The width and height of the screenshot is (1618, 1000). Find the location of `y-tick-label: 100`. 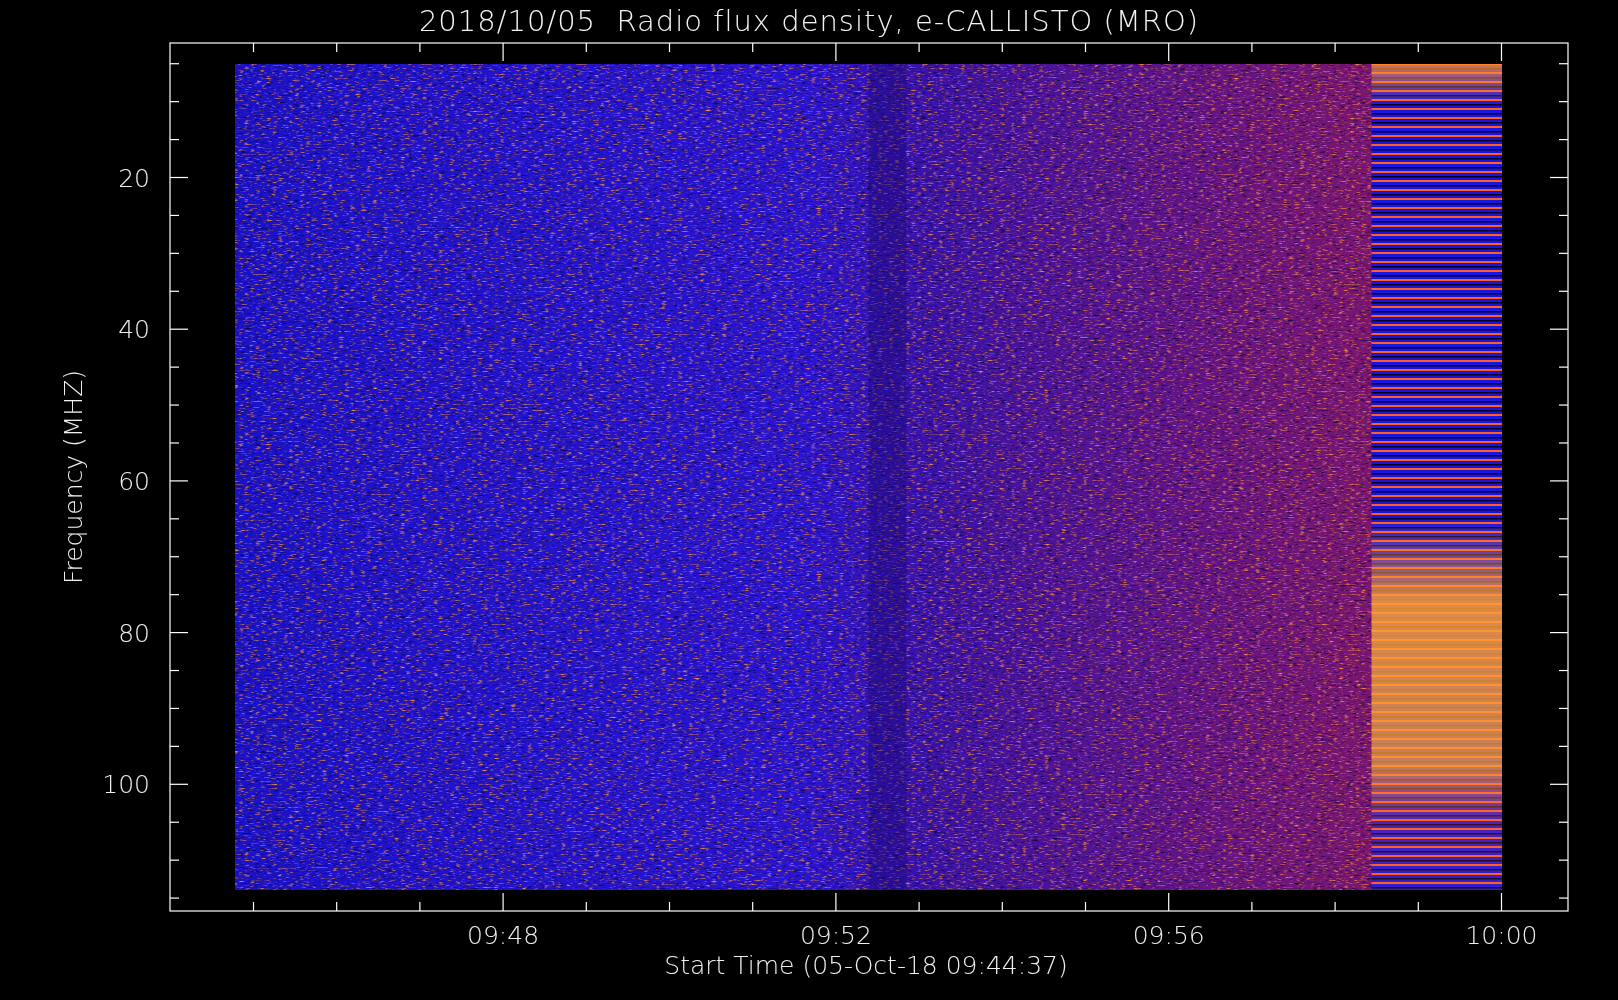

y-tick-label: 100 is located at coordinates (126, 785).